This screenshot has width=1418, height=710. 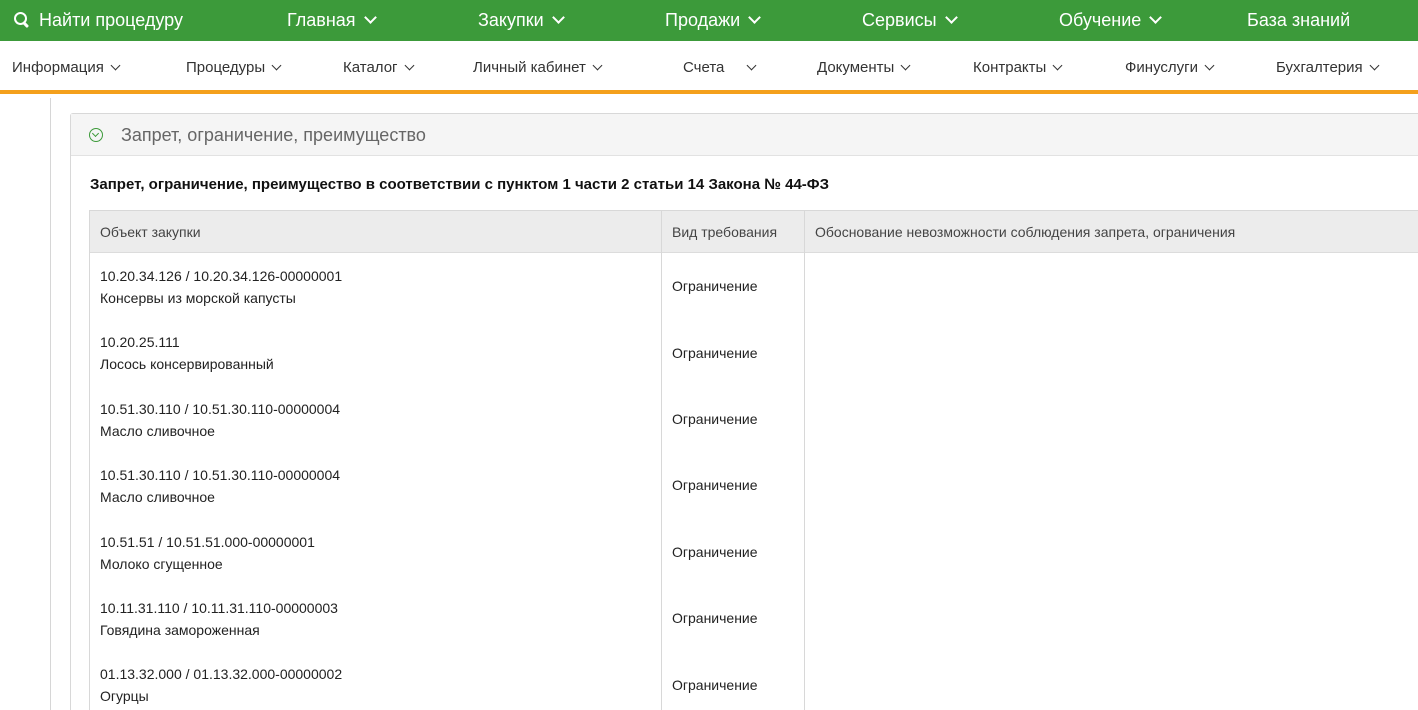 I want to click on subnav-item-contracts: Контракты, so click(x=1018, y=67).